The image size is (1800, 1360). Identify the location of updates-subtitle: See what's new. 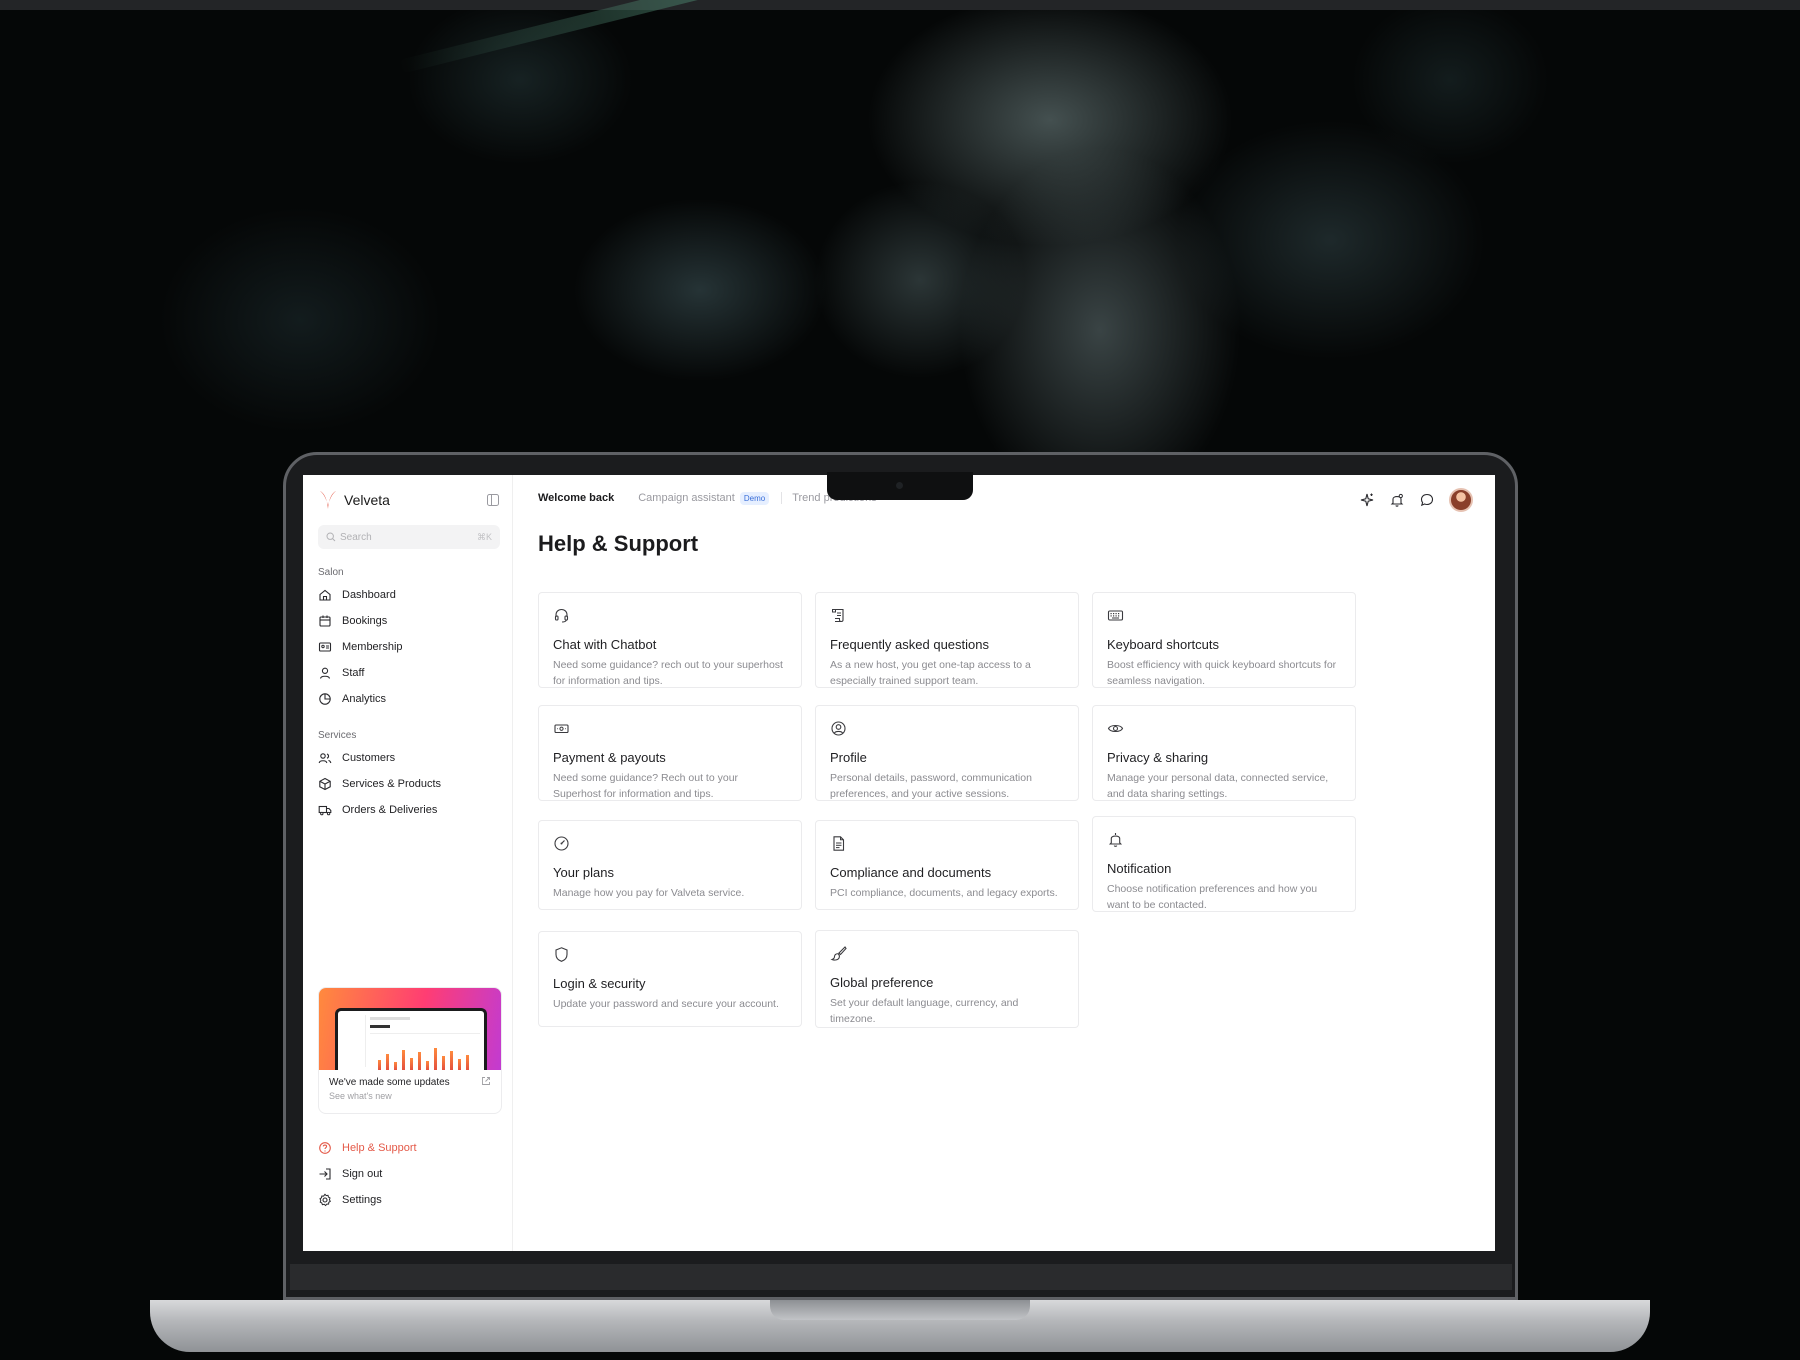
(360, 1096).